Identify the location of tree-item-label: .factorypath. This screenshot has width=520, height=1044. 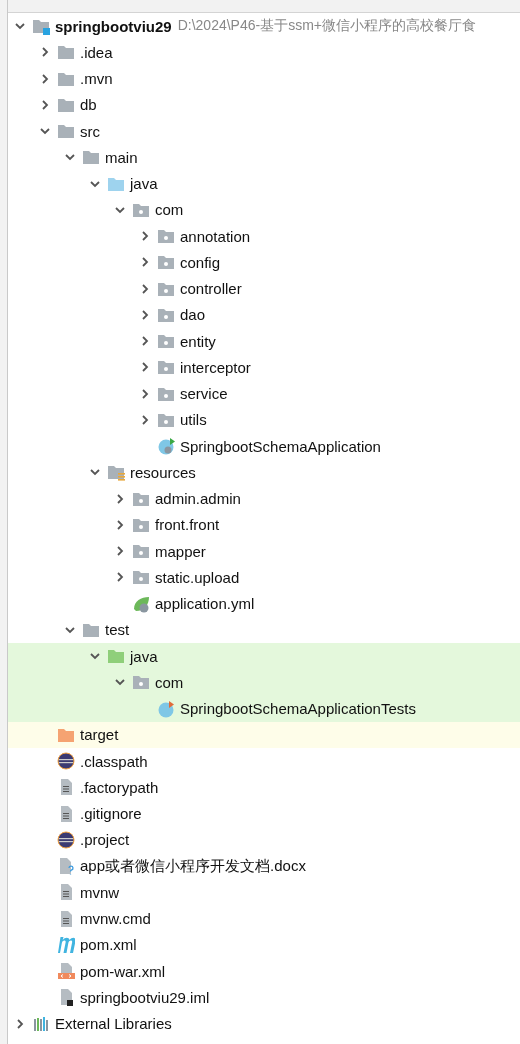
(119, 787).